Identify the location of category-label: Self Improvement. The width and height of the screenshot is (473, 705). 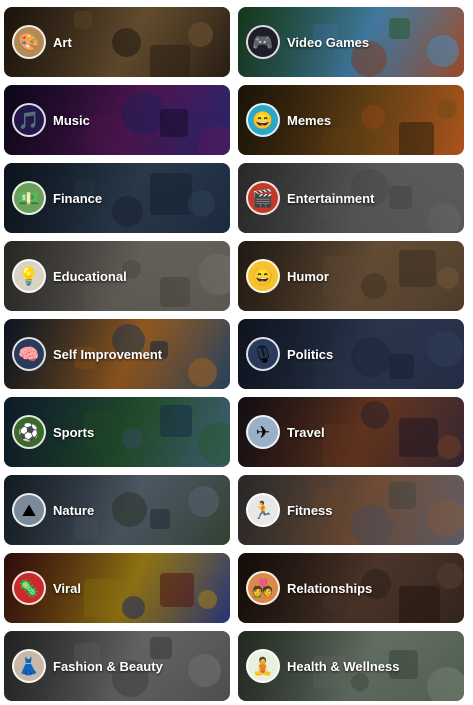
(108, 354).